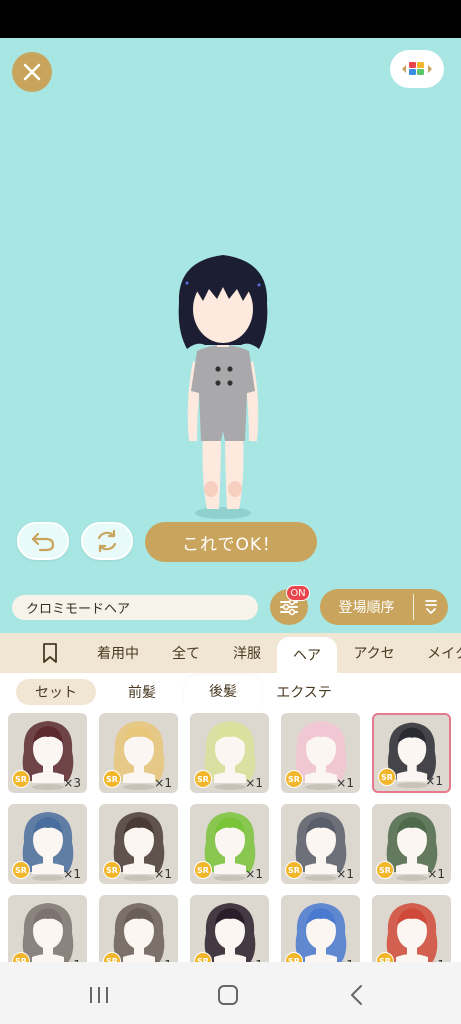 This screenshot has height=1024, width=461. I want to click on recent-apps-icon, so click(99, 995).